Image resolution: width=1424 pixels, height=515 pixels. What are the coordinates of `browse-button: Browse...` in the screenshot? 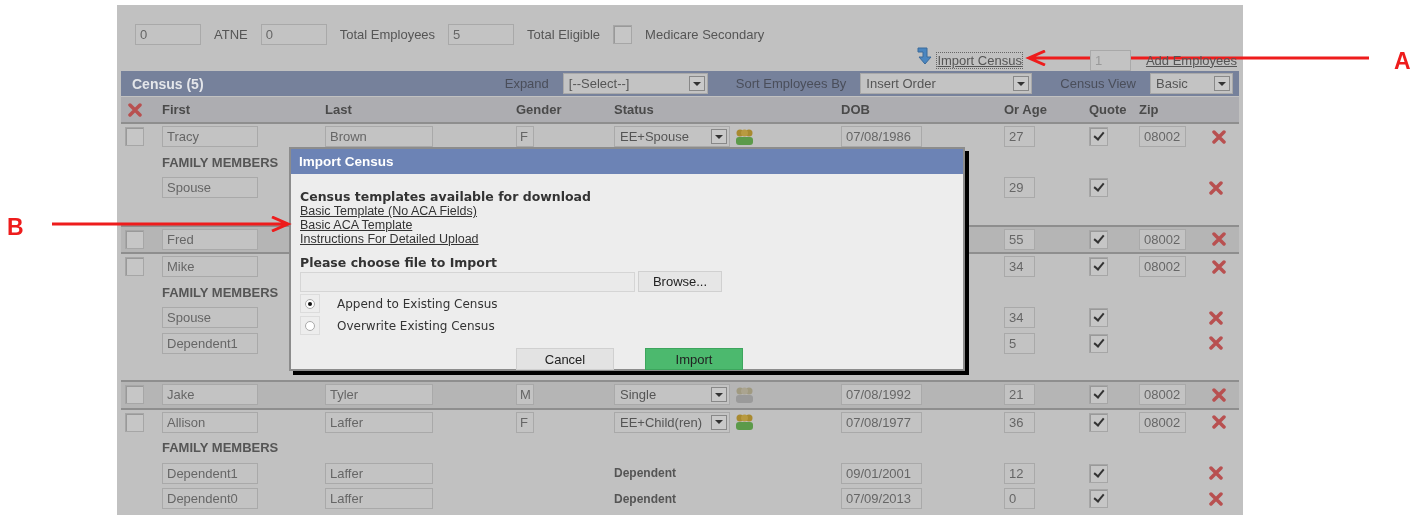 It's located at (680, 281).